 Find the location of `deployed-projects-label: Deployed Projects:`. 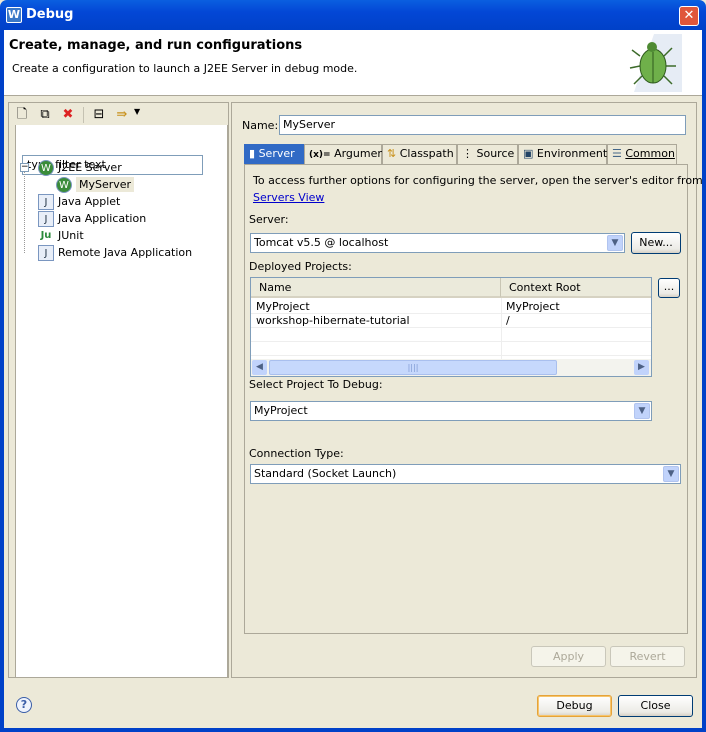

deployed-projects-label: Deployed Projects: is located at coordinates (300, 266).